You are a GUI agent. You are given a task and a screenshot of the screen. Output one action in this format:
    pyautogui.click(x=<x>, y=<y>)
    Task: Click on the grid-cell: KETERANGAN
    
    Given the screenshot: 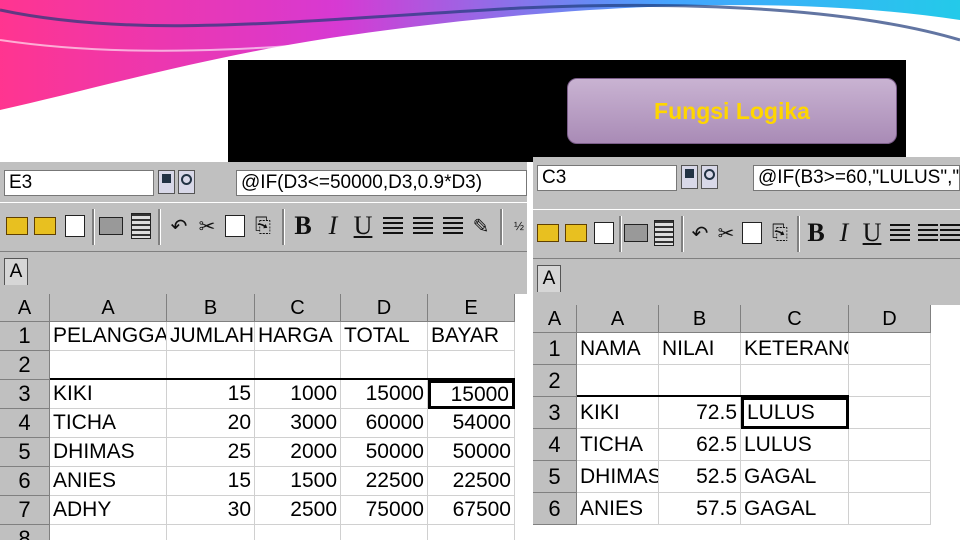 What is the action you would take?
    pyautogui.click(x=795, y=349)
    